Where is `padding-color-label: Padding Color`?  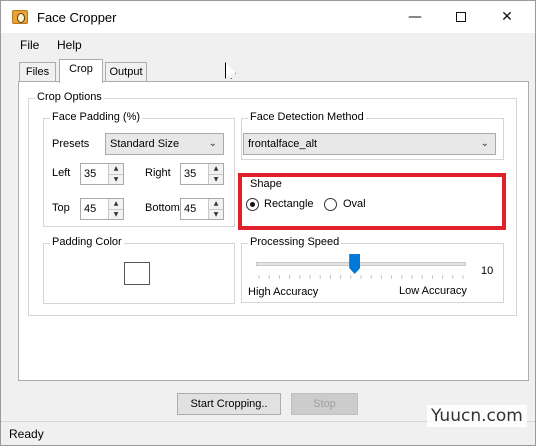 padding-color-label: Padding Color is located at coordinates (87, 242).